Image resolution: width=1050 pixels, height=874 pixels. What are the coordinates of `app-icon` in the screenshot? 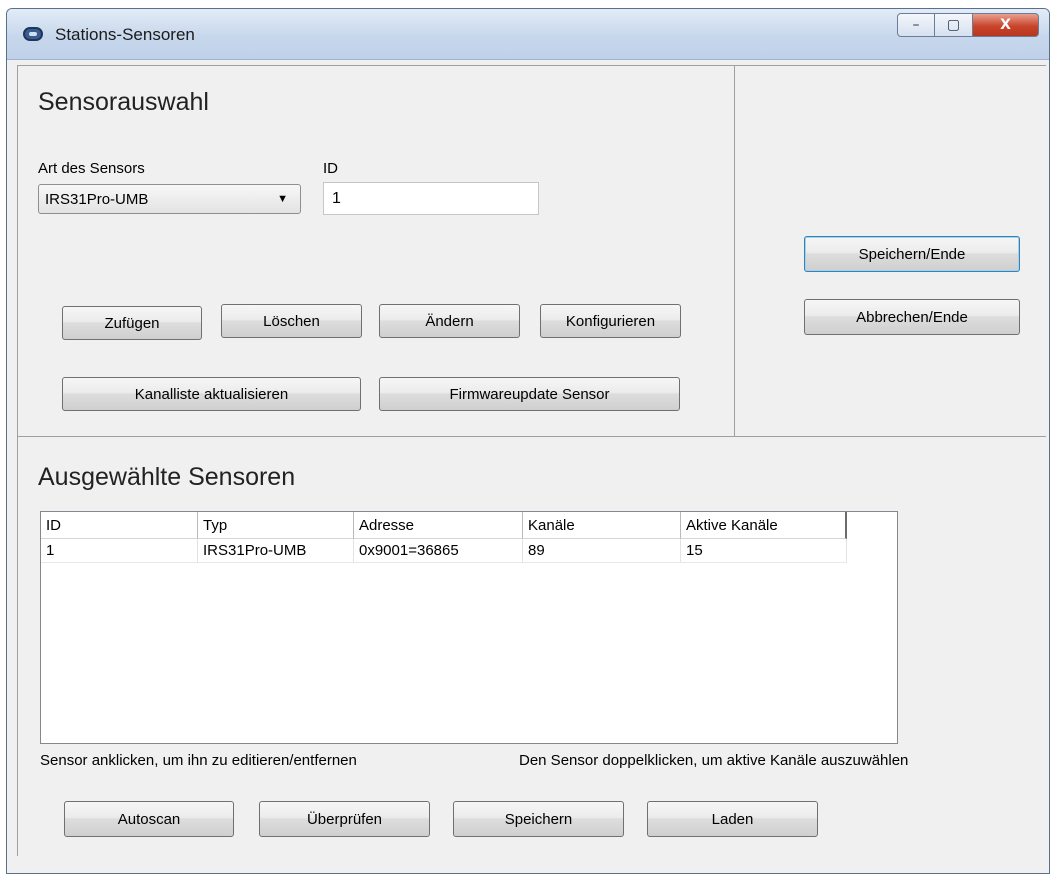 It's located at (33, 34).